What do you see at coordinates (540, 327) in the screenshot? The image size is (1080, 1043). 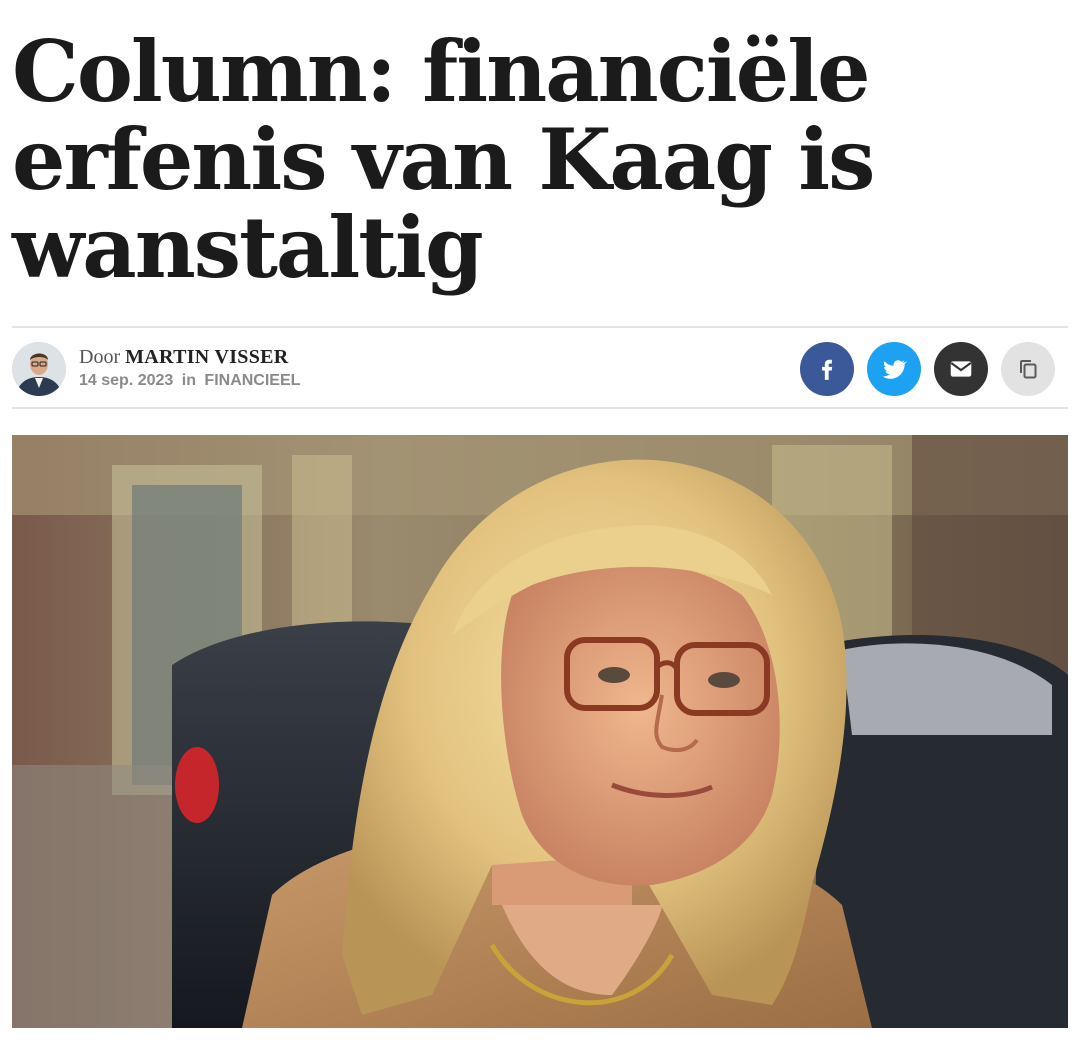 I see `divider-top` at bounding box center [540, 327].